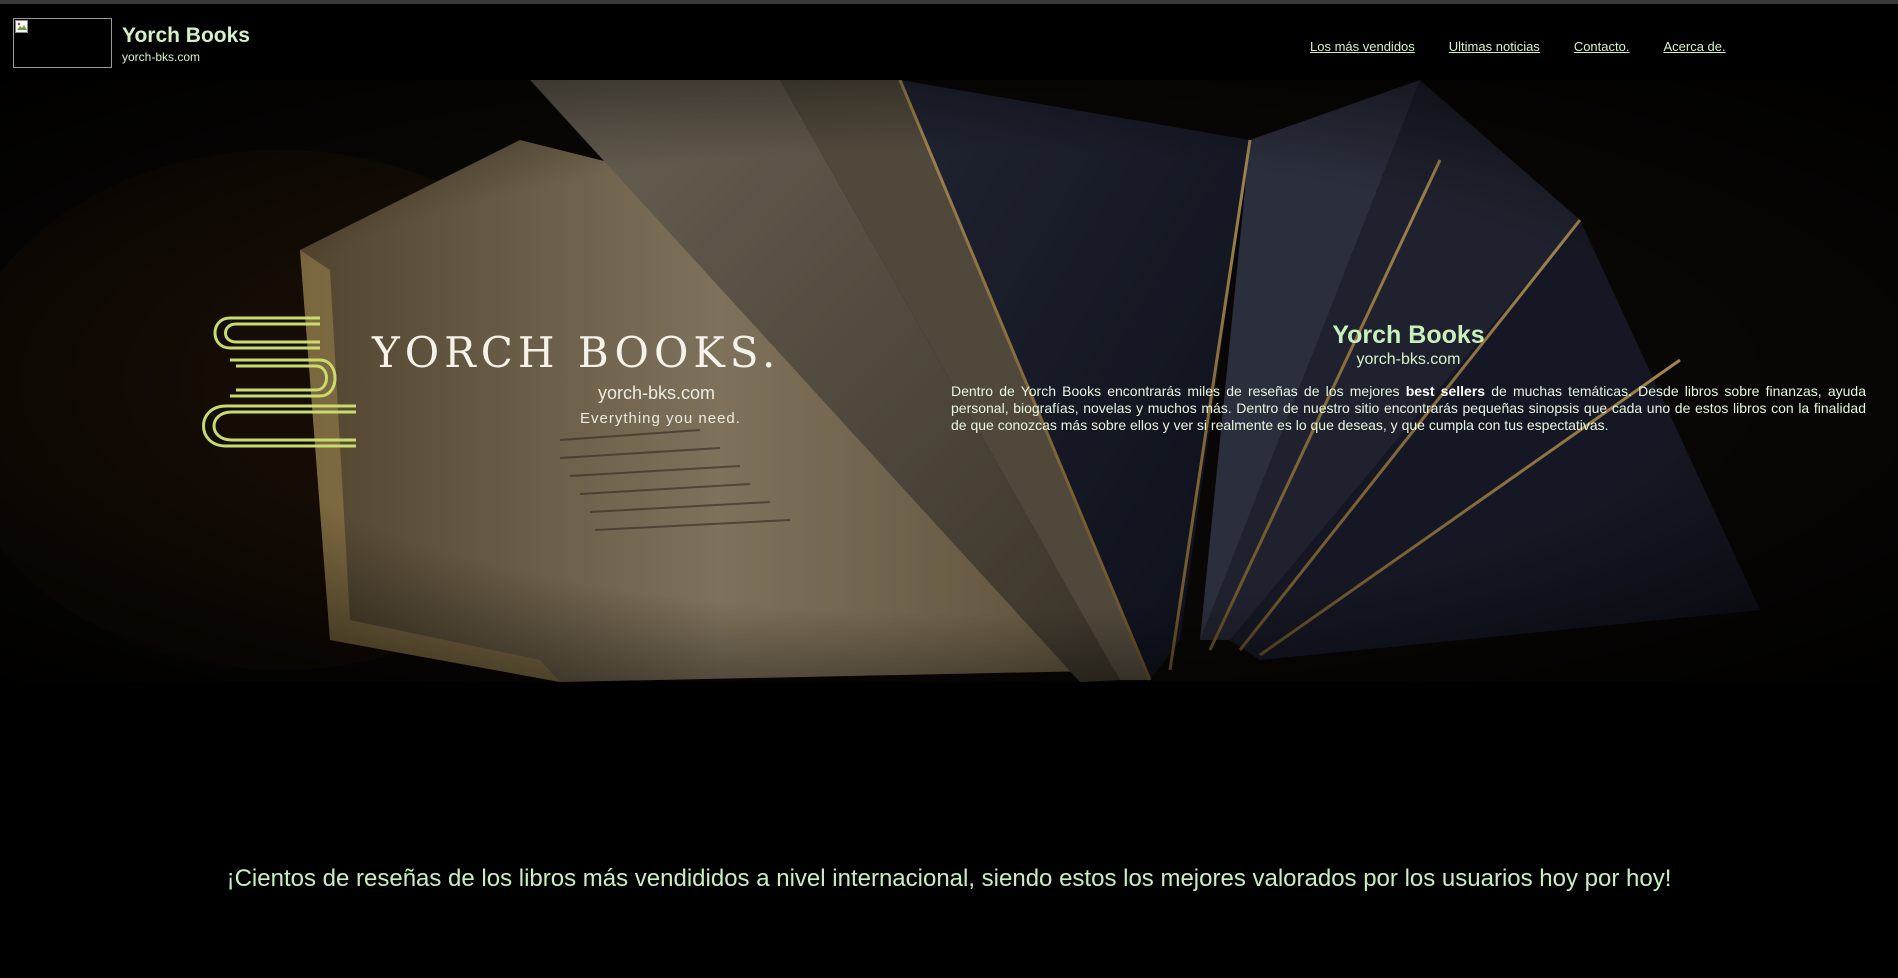 The image size is (1898, 978). I want to click on nav-link-best-sellers: Los más vendidos, so click(1362, 48).